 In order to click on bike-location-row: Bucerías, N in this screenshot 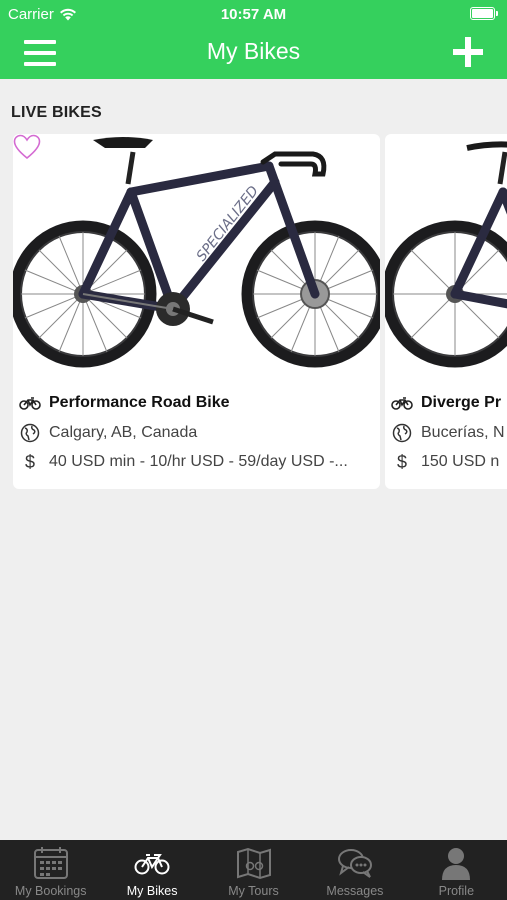, I will do `click(448, 433)`.